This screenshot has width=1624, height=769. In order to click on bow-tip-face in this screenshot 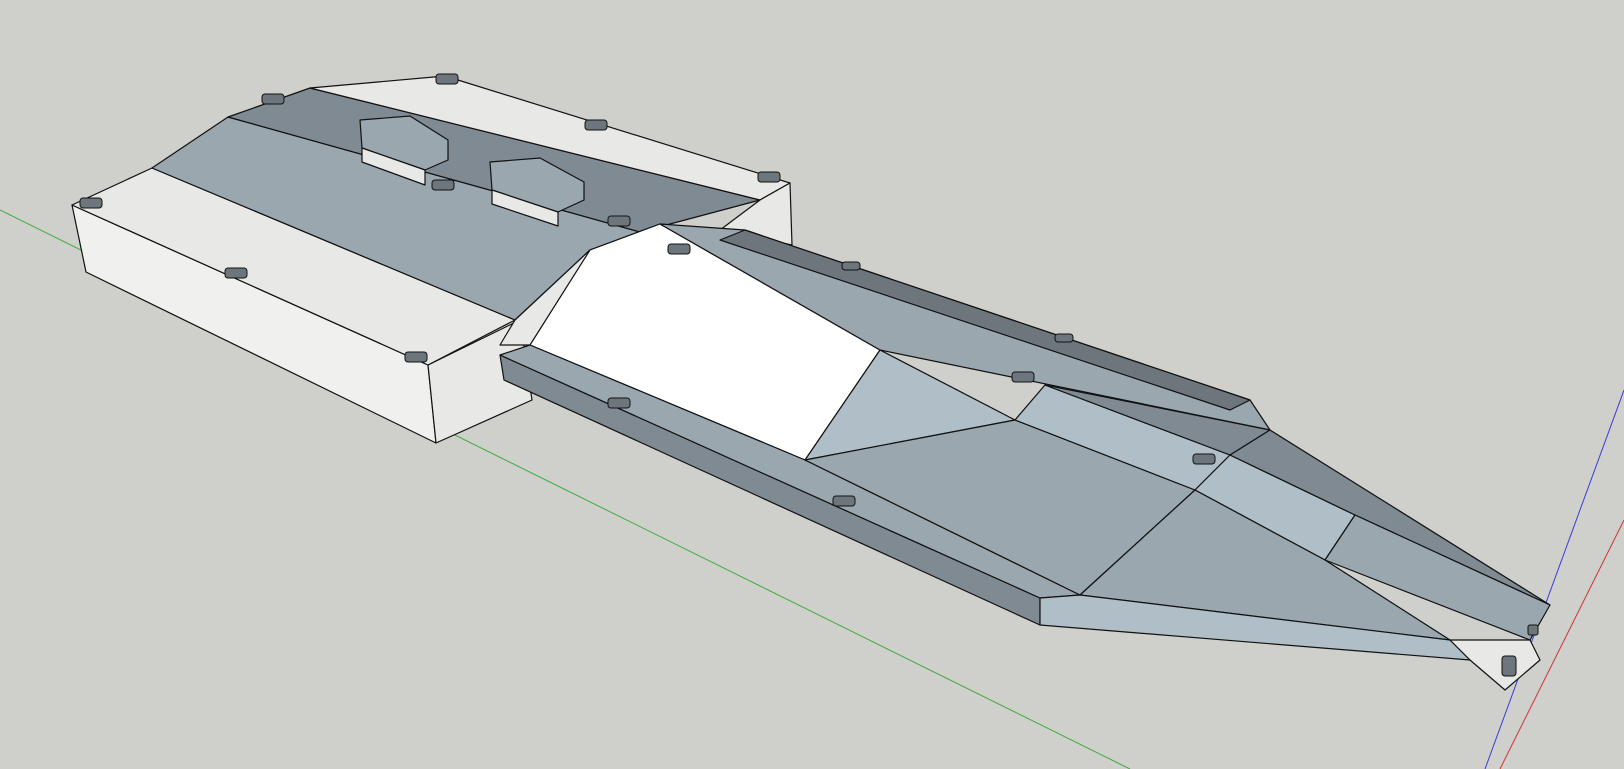, I will do `click(1495, 665)`.